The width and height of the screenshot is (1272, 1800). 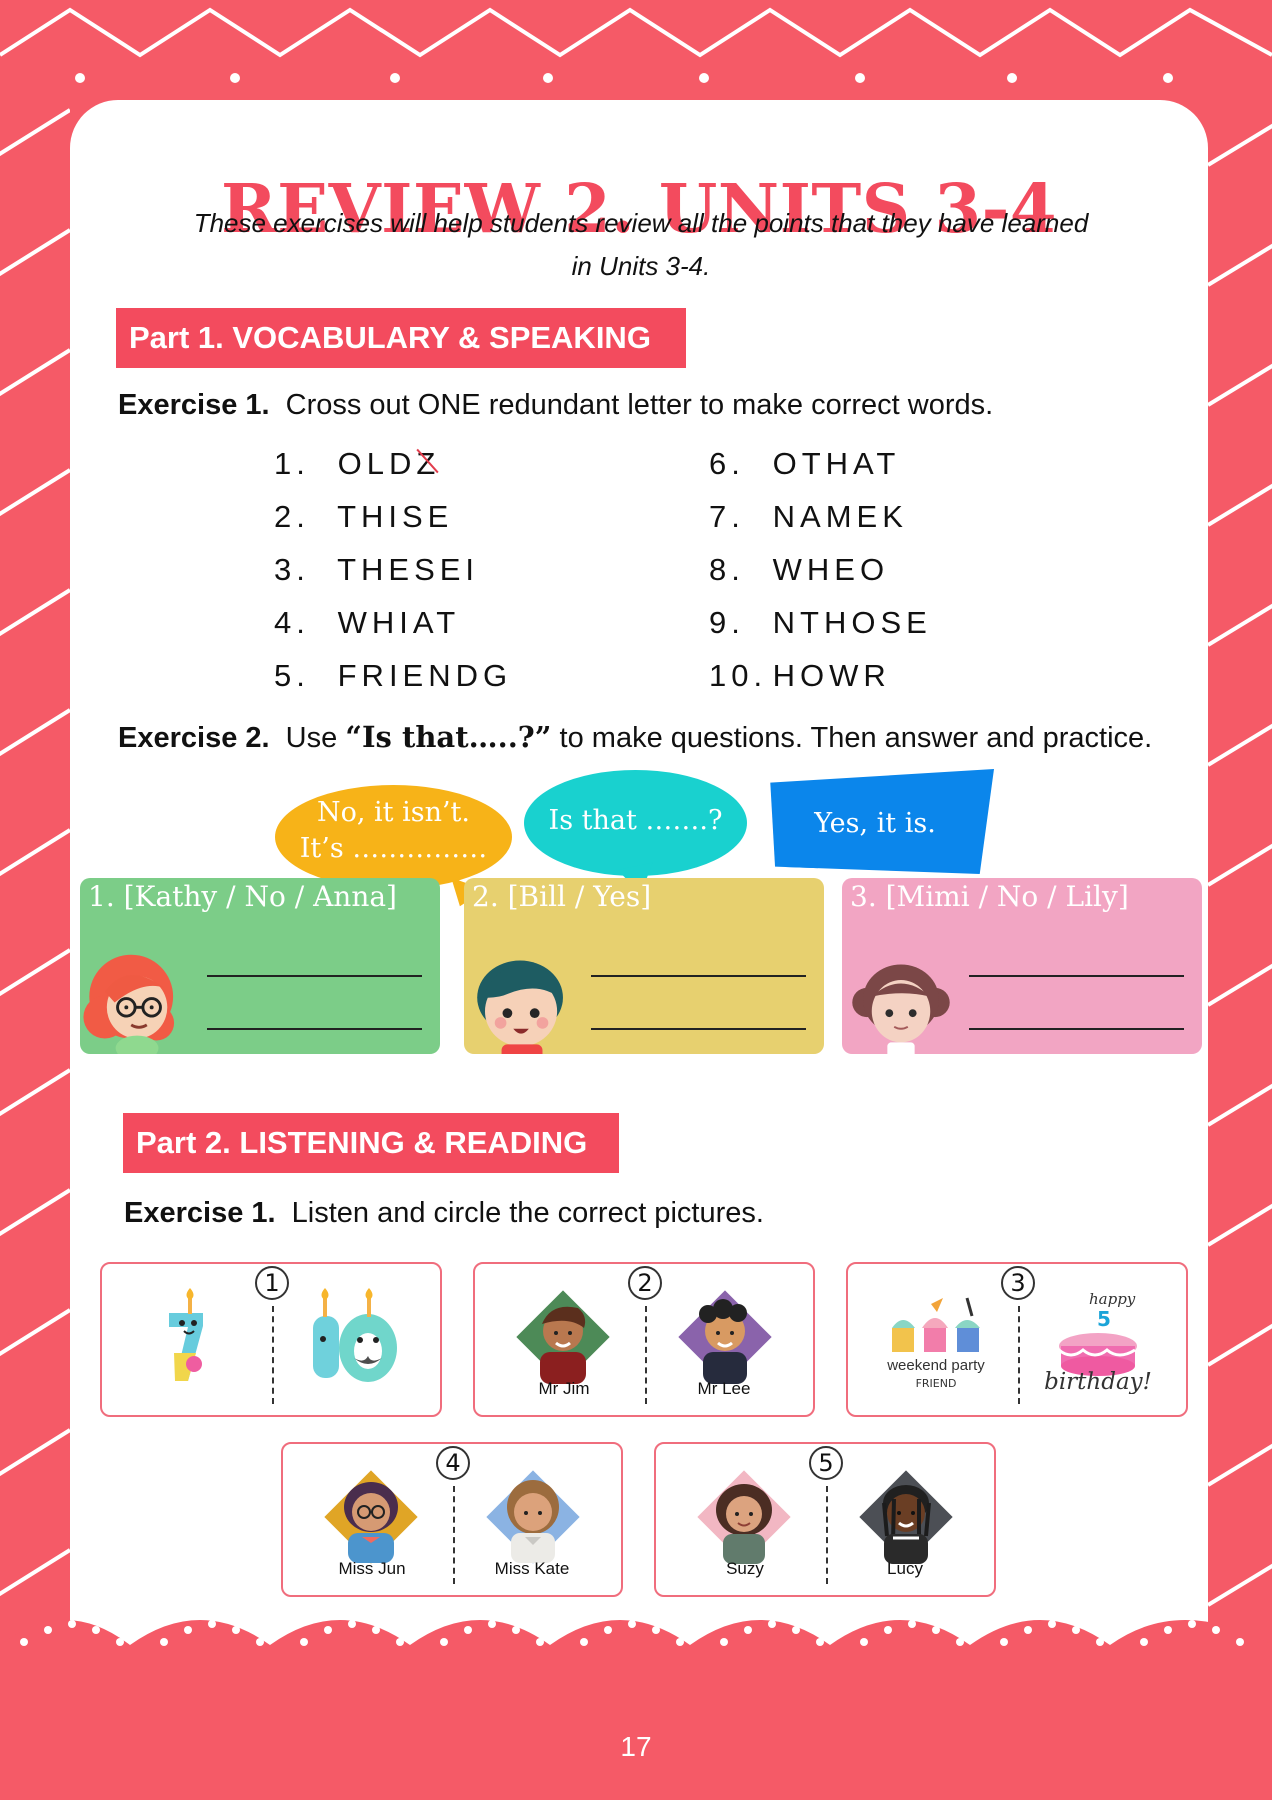 I want to click on word-number: 5., so click(x=292, y=675).